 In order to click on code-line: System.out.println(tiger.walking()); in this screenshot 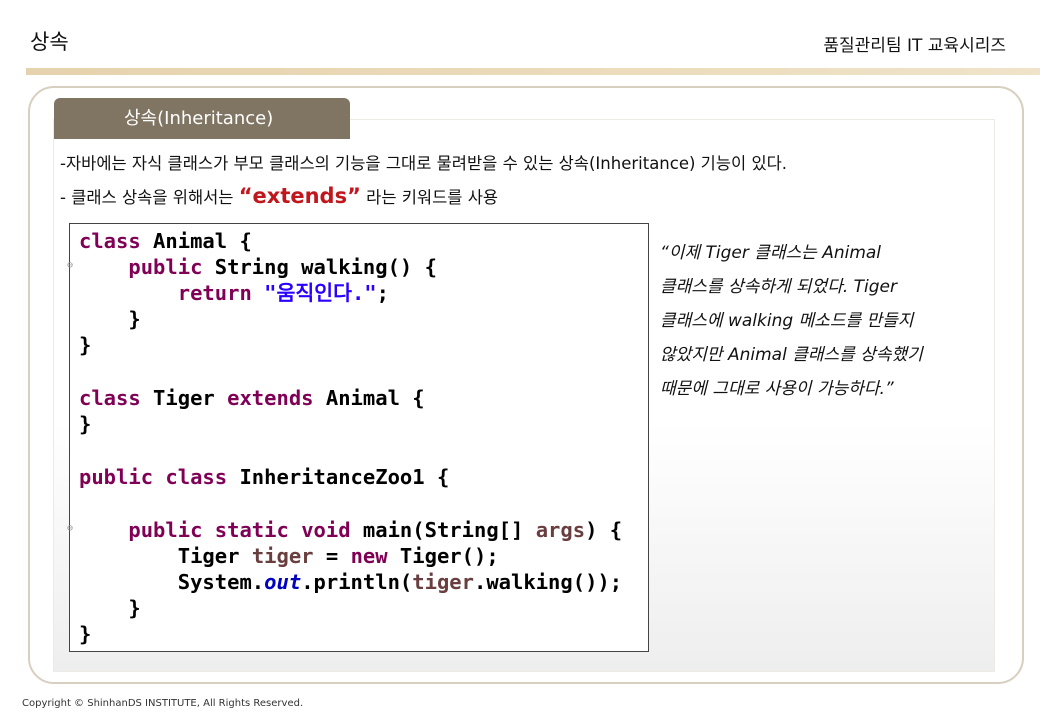, I will do `click(394, 582)`.